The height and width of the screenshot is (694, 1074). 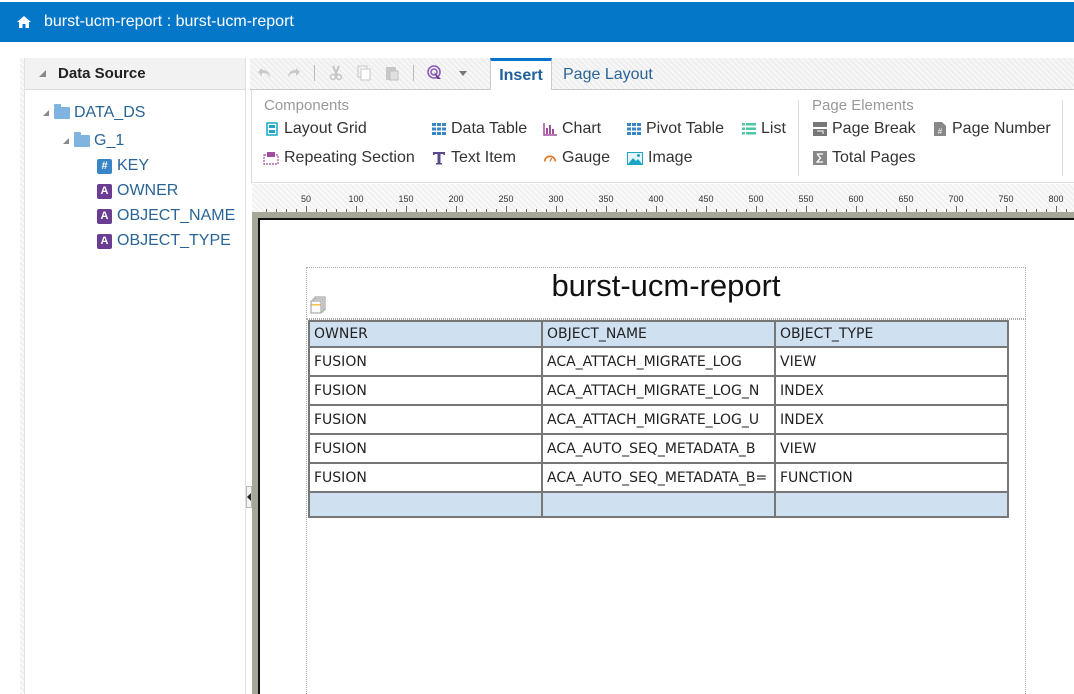 I want to click on table-row: FUSION ACA_ATTACH_MIGRATE_LOG VIEW, so click(x=658, y=361).